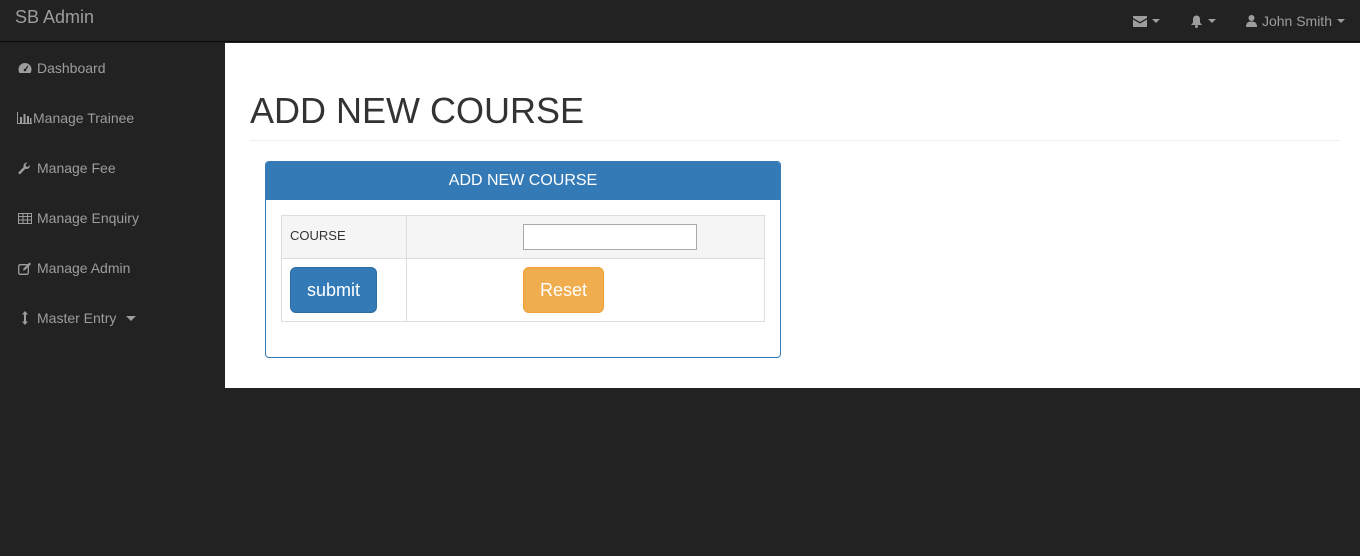  Describe the element at coordinates (84, 268) in the screenshot. I see `sidebar-item-label: Manage Admin` at that location.